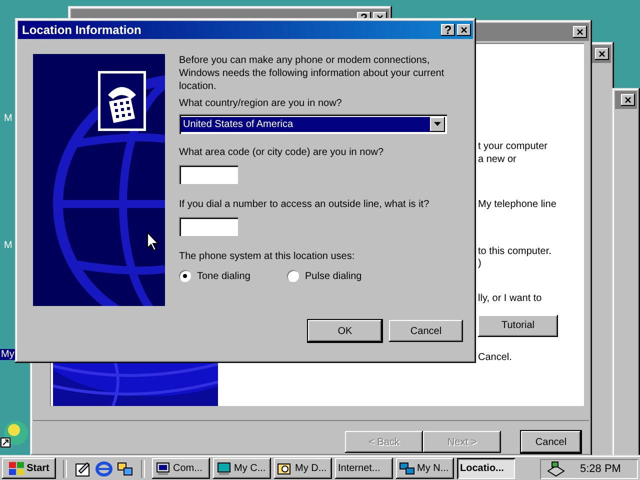 The height and width of the screenshot is (480, 640). I want to click on folder-search-icon, so click(285, 469).